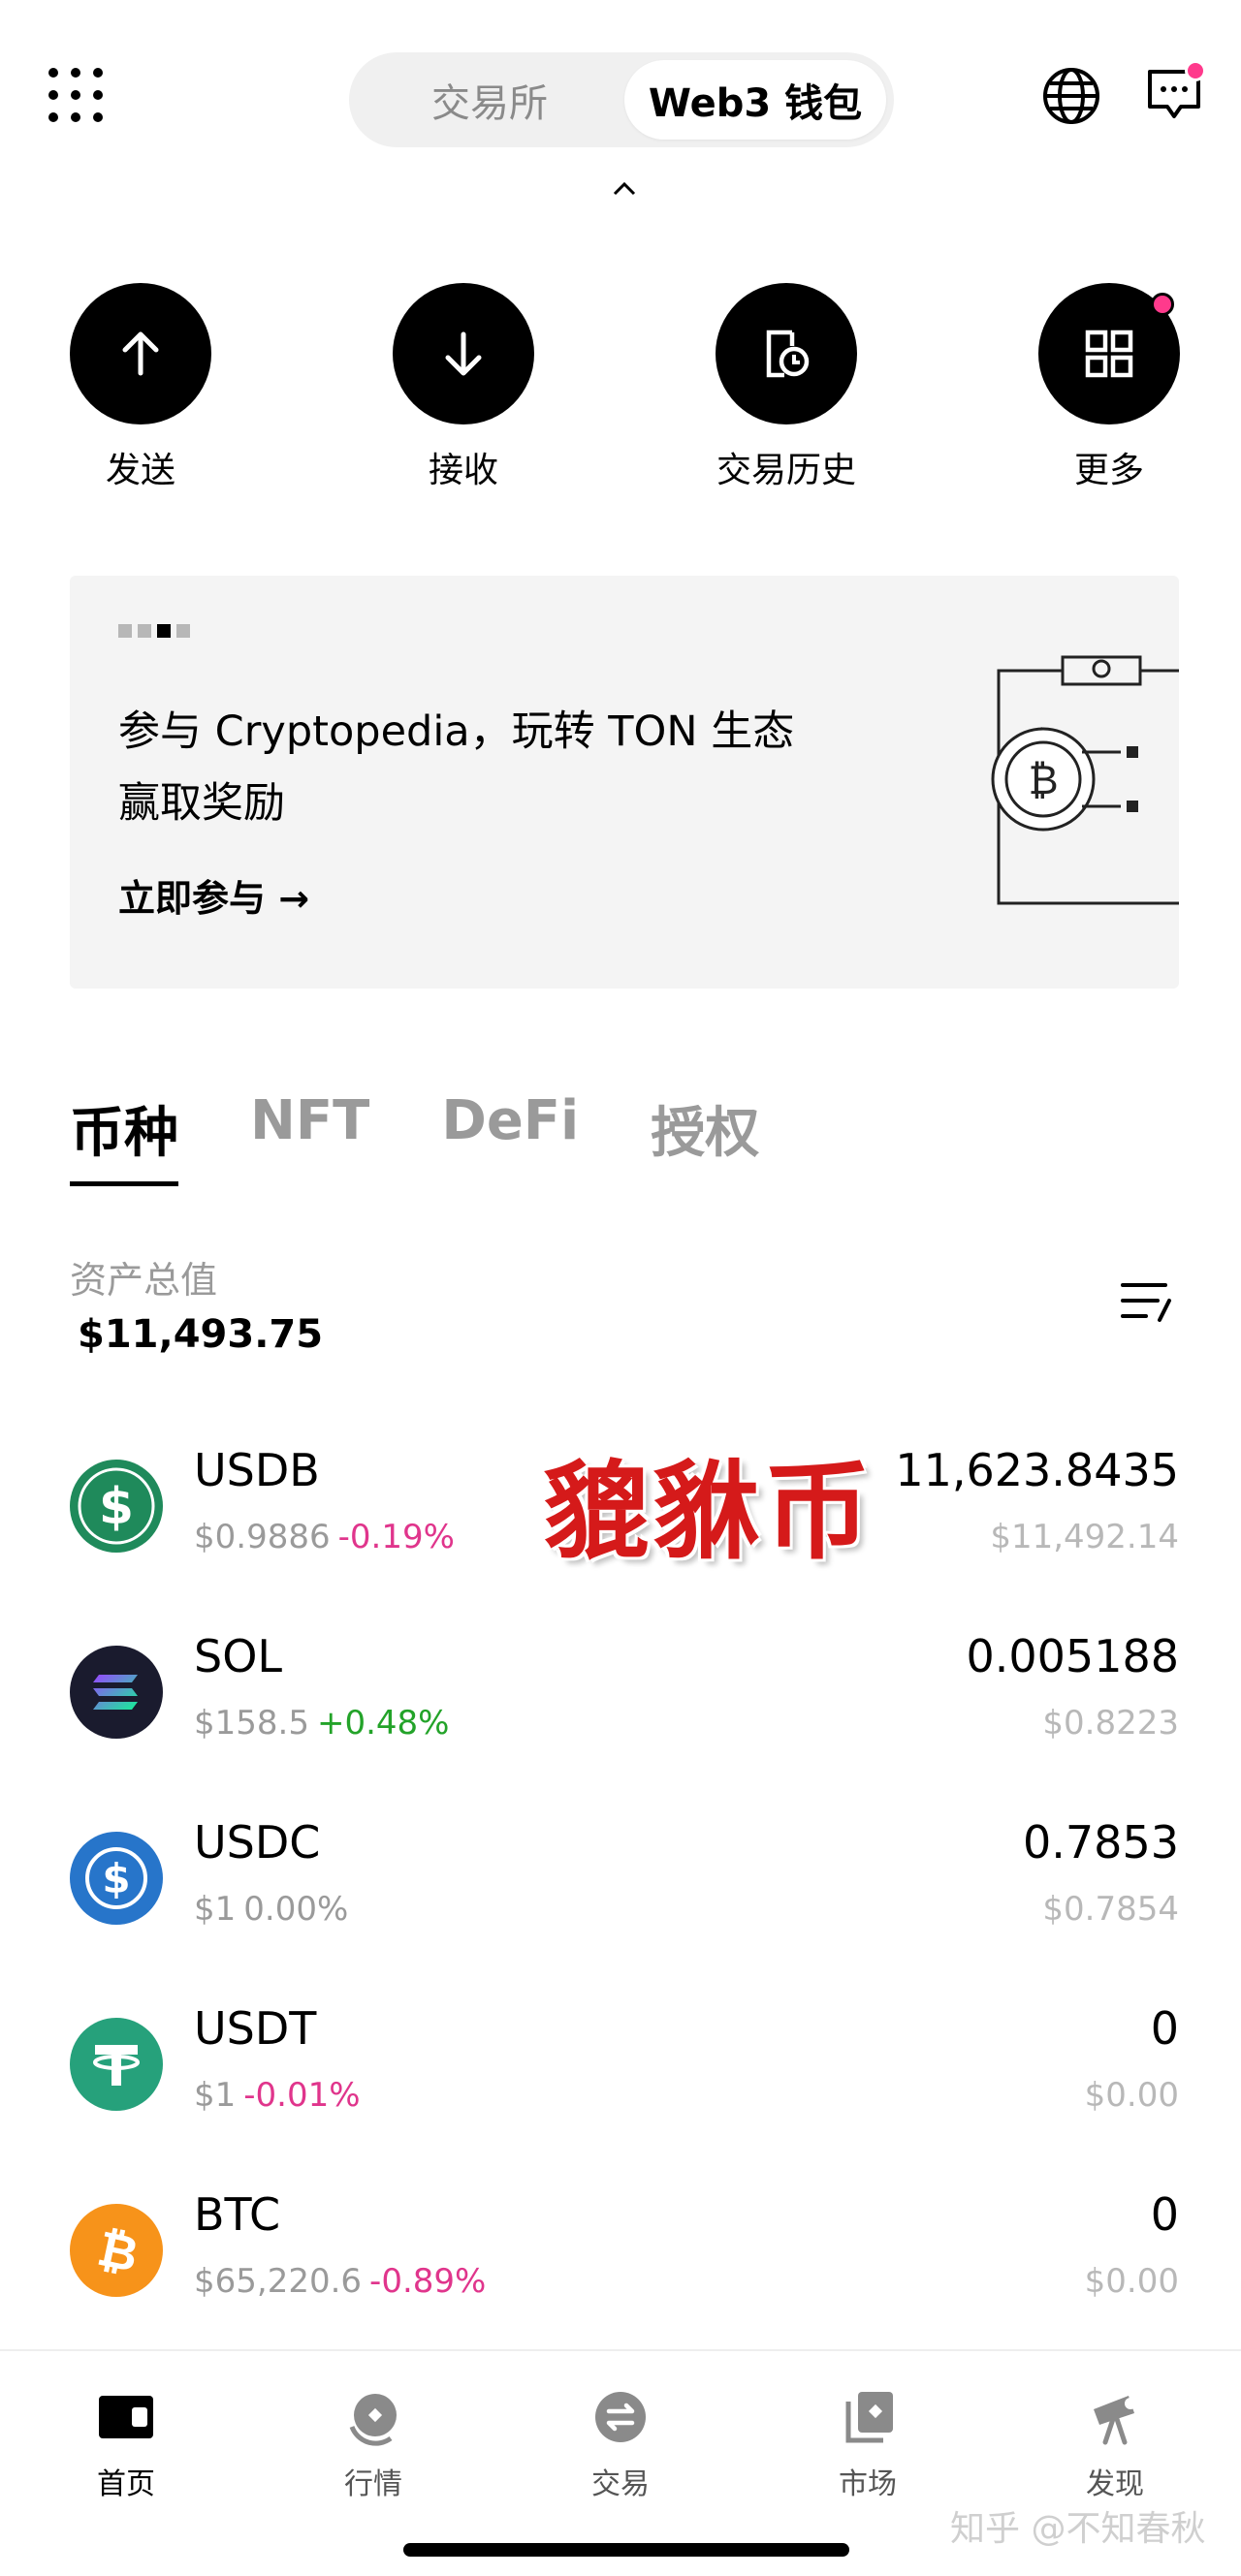 Image resolution: width=1241 pixels, height=2576 pixels. What do you see at coordinates (141, 387) in the screenshot?
I see `send-button: 发送` at bounding box center [141, 387].